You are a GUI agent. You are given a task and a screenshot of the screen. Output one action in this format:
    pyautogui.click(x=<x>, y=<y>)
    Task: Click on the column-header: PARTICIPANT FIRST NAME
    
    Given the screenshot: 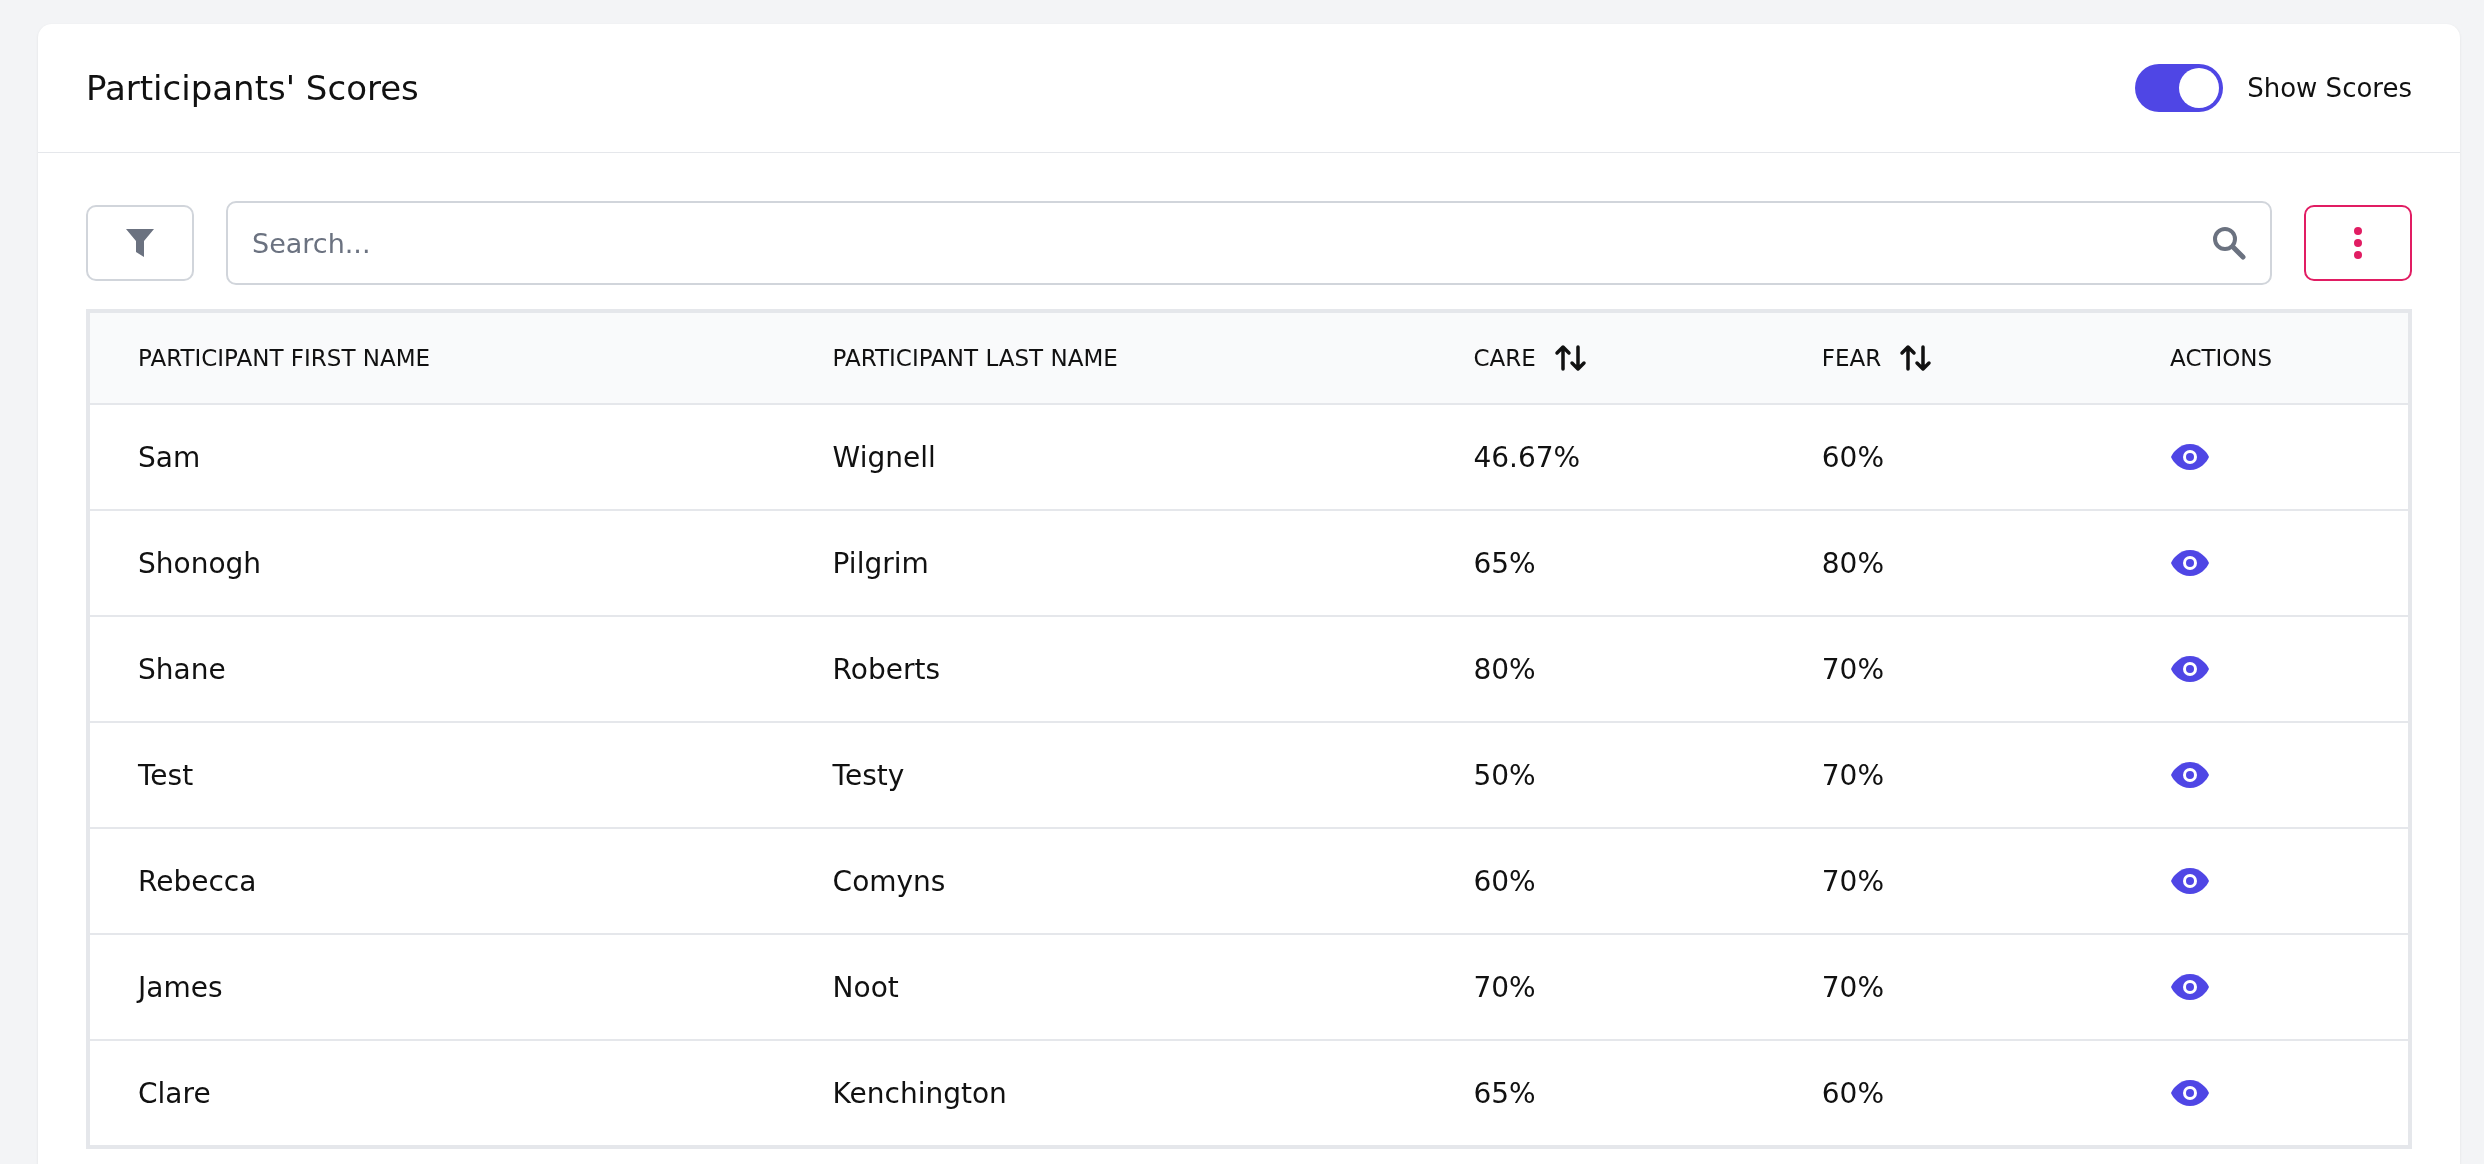 What is the action you would take?
    pyautogui.click(x=284, y=358)
    